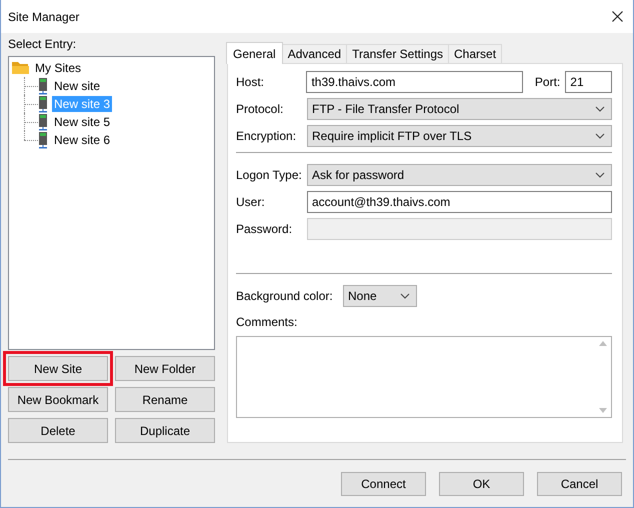 This screenshot has width=634, height=508. Describe the element at coordinates (43, 44) in the screenshot. I see `section-label: Select Entry:` at that location.